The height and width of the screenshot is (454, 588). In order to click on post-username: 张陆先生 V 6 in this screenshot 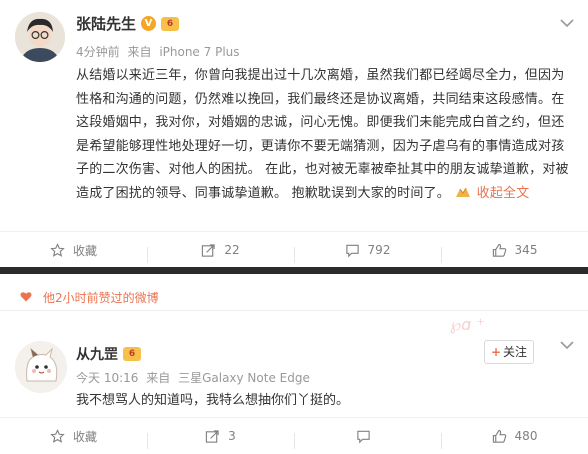, I will do `click(128, 23)`.